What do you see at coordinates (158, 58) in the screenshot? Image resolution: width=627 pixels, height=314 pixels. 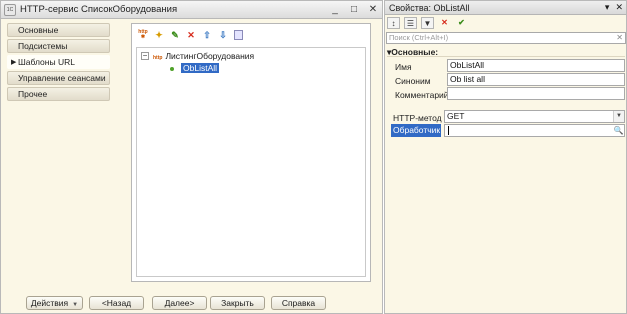 I see `http-template-icon: http` at bounding box center [158, 58].